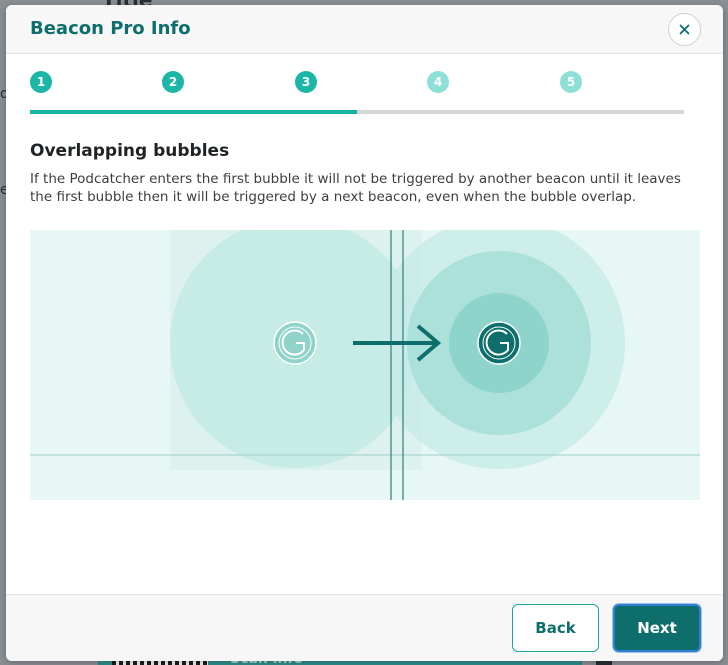 This screenshot has width=728, height=665. What do you see at coordinates (173, 82) in the screenshot?
I see `step-2: 2` at bounding box center [173, 82].